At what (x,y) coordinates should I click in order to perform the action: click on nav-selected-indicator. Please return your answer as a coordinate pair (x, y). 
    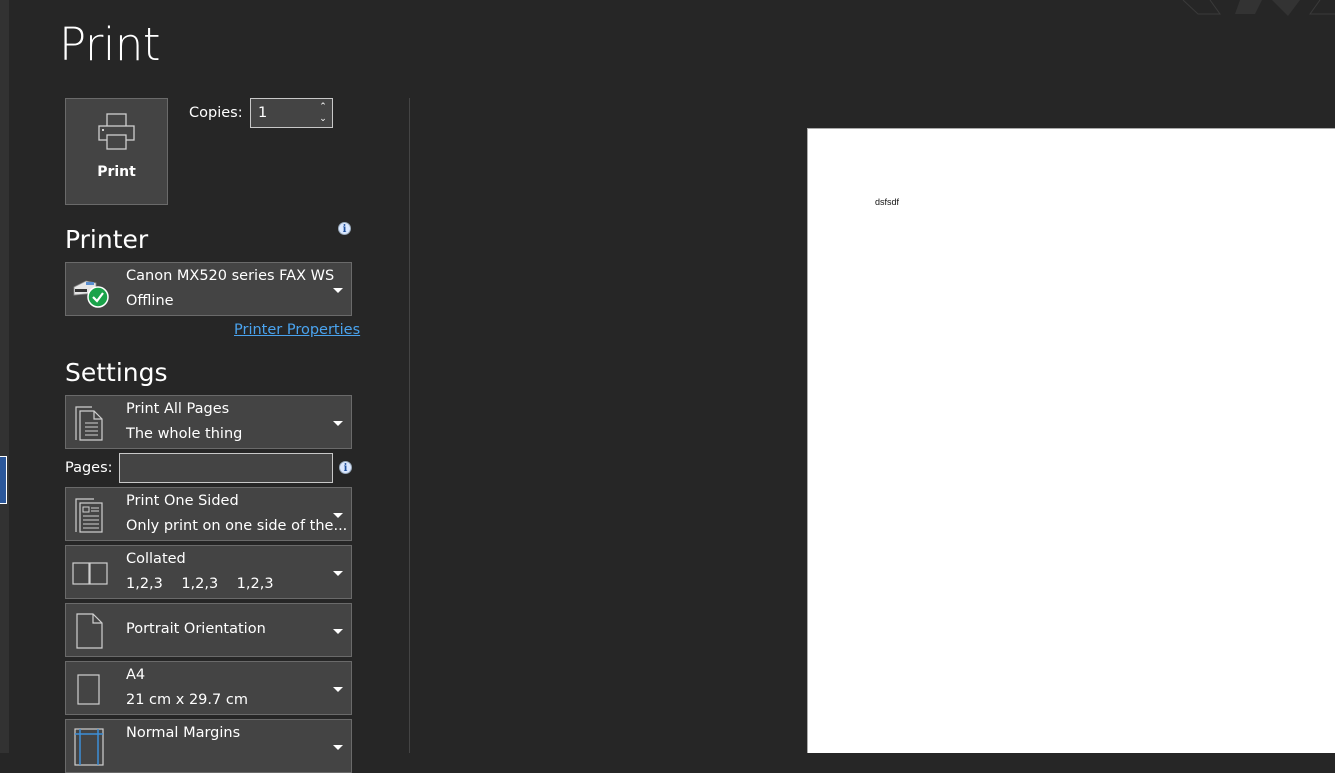
    Looking at the image, I should click on (3, 480).